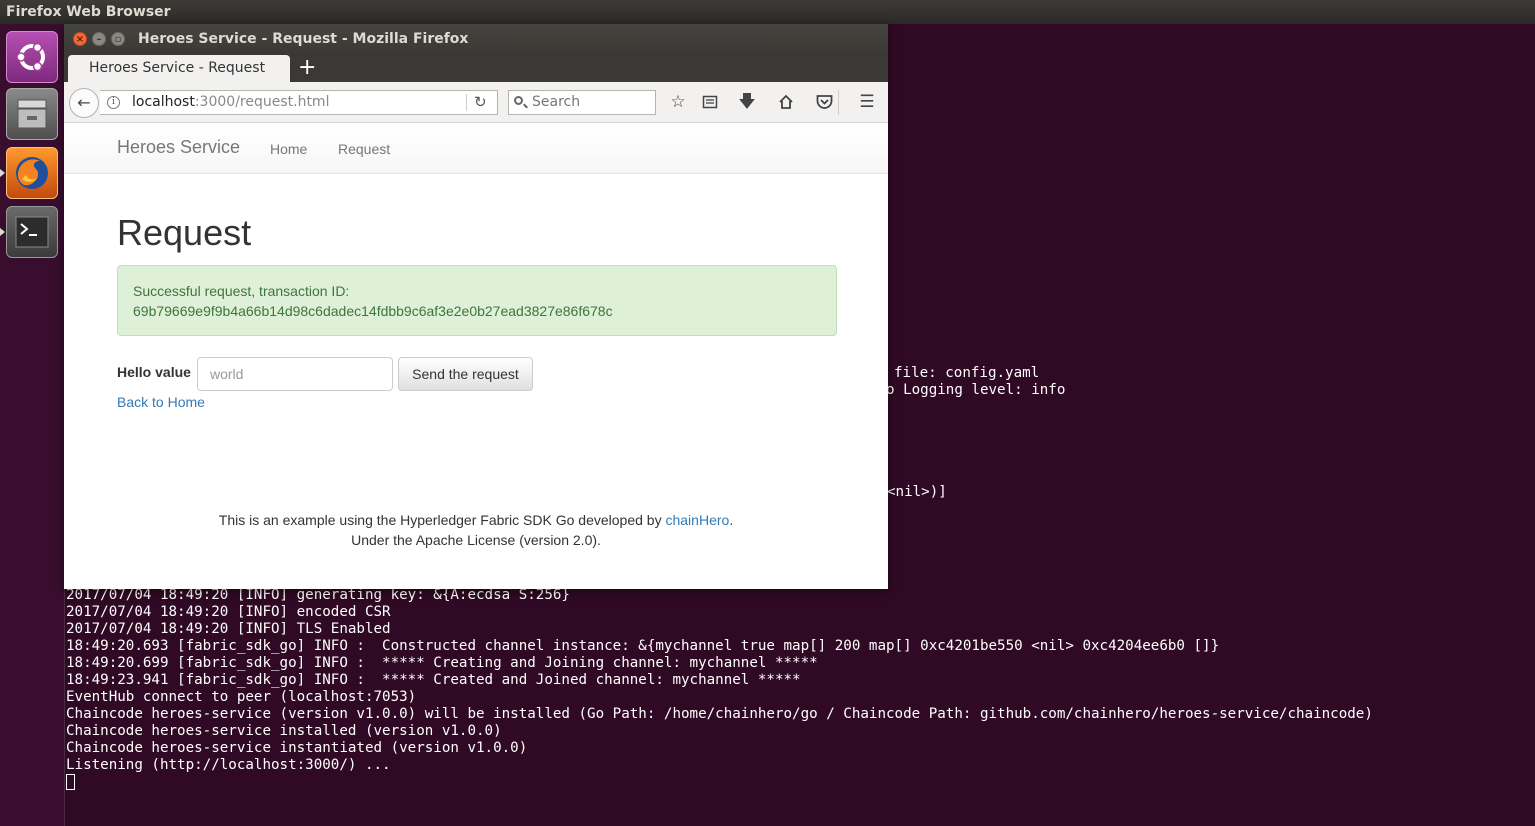  Describe the element at coordinates (307, 68) in the screenshot. I see `new-tab-button: +` at that location.